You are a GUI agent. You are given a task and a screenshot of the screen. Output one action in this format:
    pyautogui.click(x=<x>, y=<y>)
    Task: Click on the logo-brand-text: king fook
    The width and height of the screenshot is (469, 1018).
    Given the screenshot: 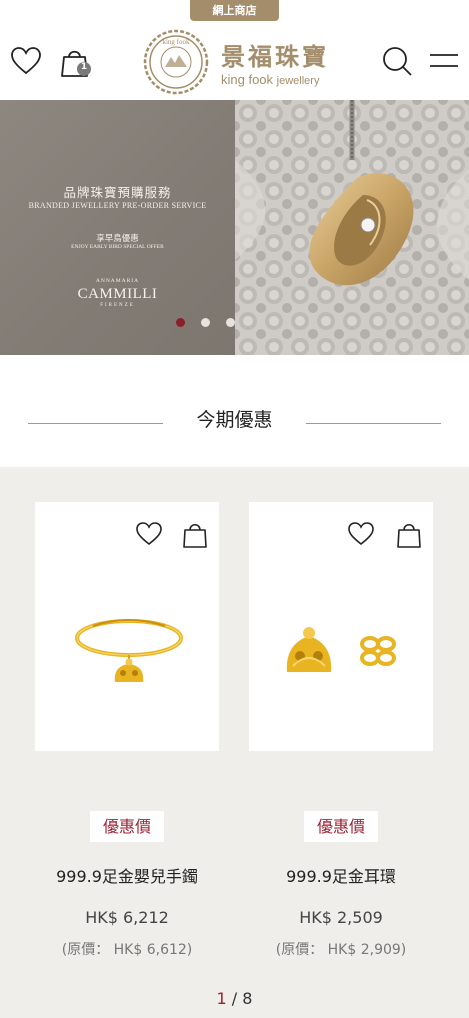 What is the action you would take?
    pyautogui.click(x=247, y=79)
    